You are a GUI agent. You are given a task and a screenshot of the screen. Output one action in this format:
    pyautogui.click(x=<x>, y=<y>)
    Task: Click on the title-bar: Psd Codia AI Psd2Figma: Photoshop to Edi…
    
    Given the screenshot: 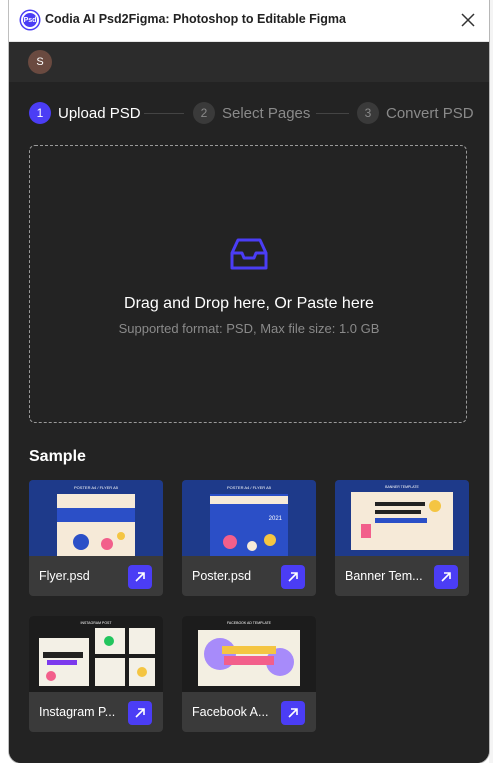 What is the action you would take?
    pyautogui.click(x=249, y=21)
    